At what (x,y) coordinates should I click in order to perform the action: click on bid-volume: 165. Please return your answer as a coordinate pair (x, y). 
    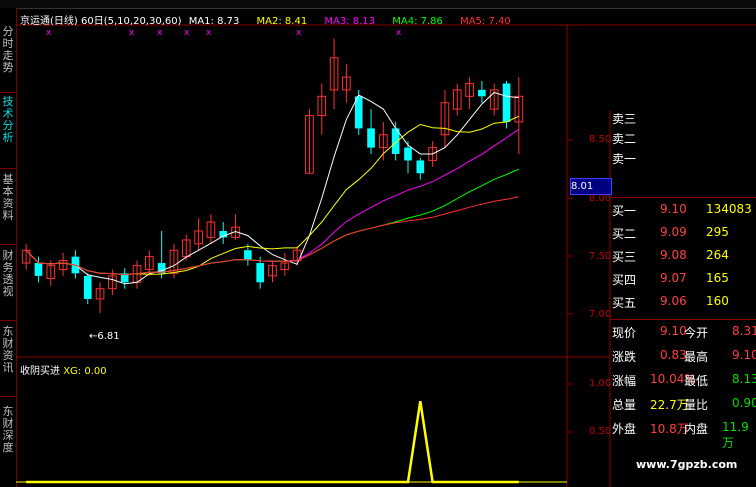
    Looking at the image, I should click on (717, 278).